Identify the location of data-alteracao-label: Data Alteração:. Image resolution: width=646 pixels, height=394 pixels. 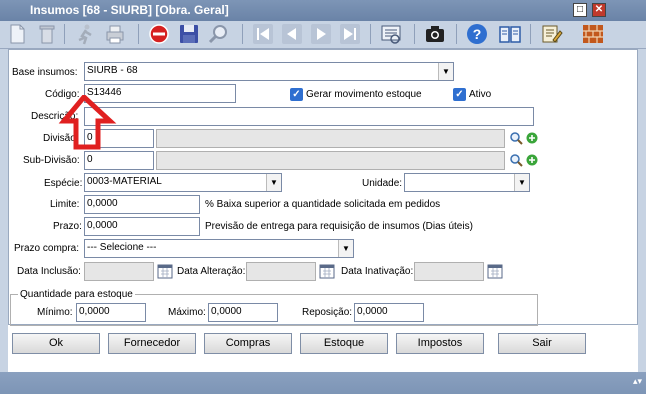
(211, 271).